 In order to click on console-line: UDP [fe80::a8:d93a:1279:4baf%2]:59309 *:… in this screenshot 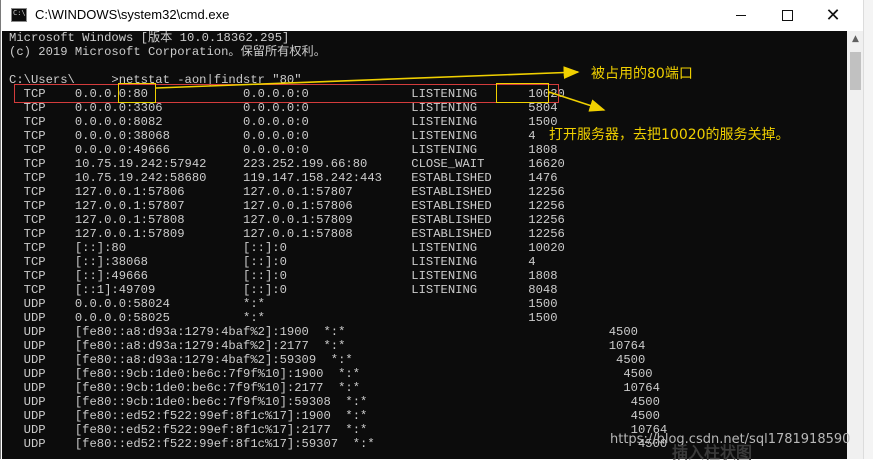, I will do `click(327, 360)`.